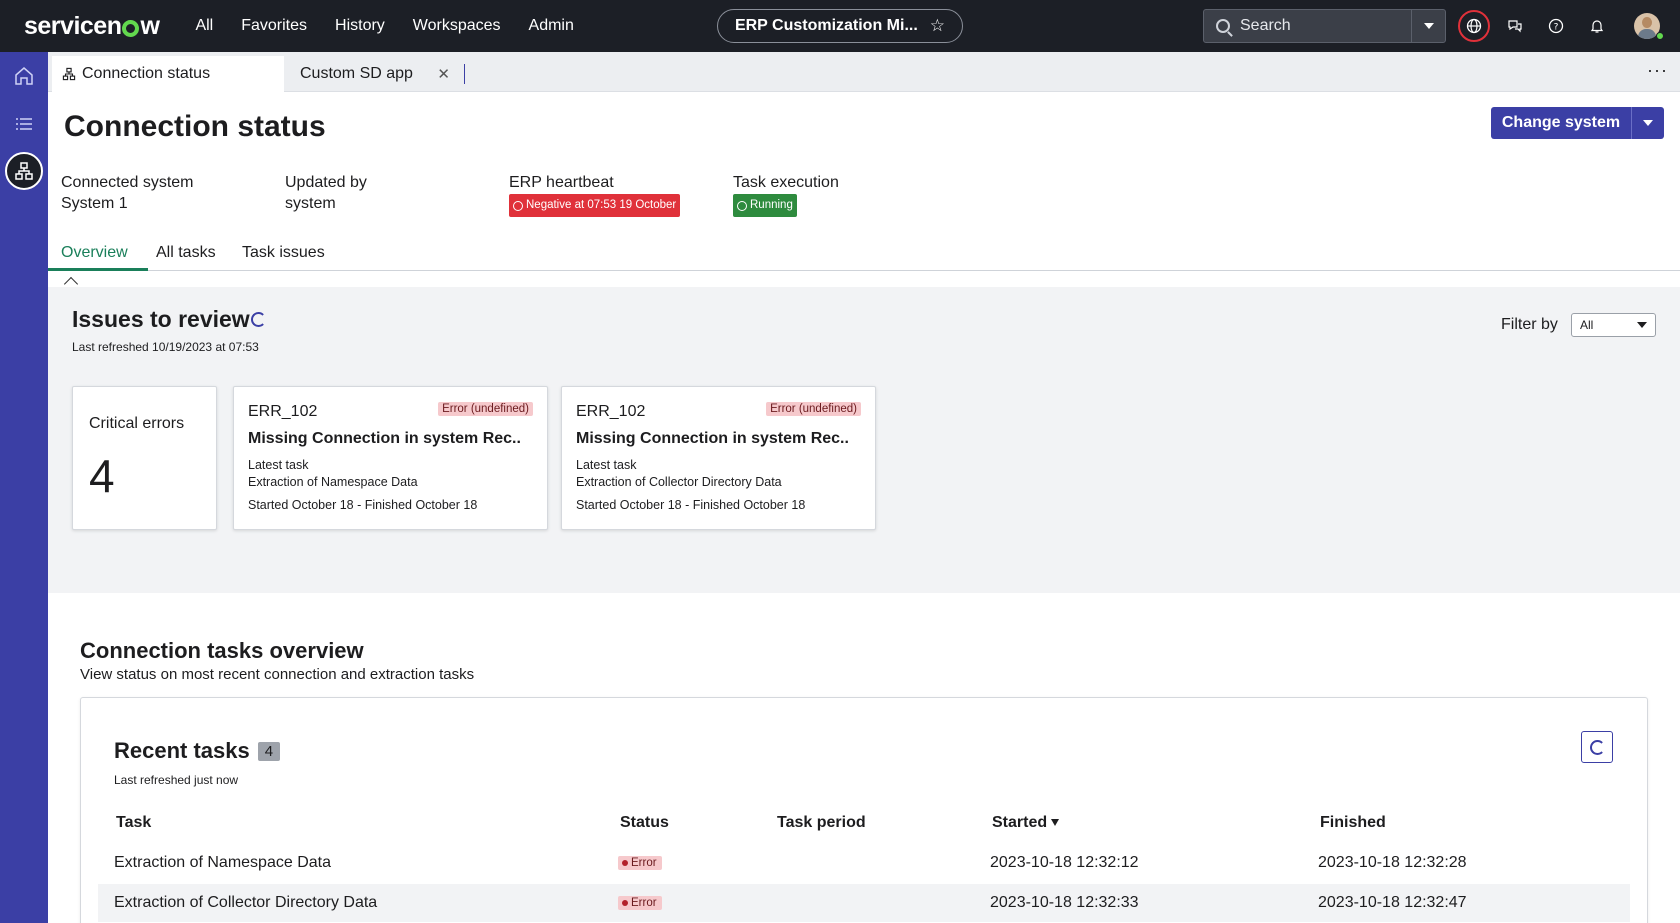 This screenshot has width=1680, height=923. I want to click on issue-latest-task: Extraction of Collector Directory Data, so click(679, 482).